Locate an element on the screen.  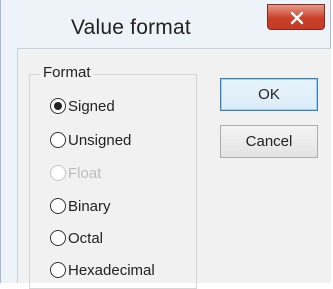
radio-selected-dot is located at coordinates (58, 106).